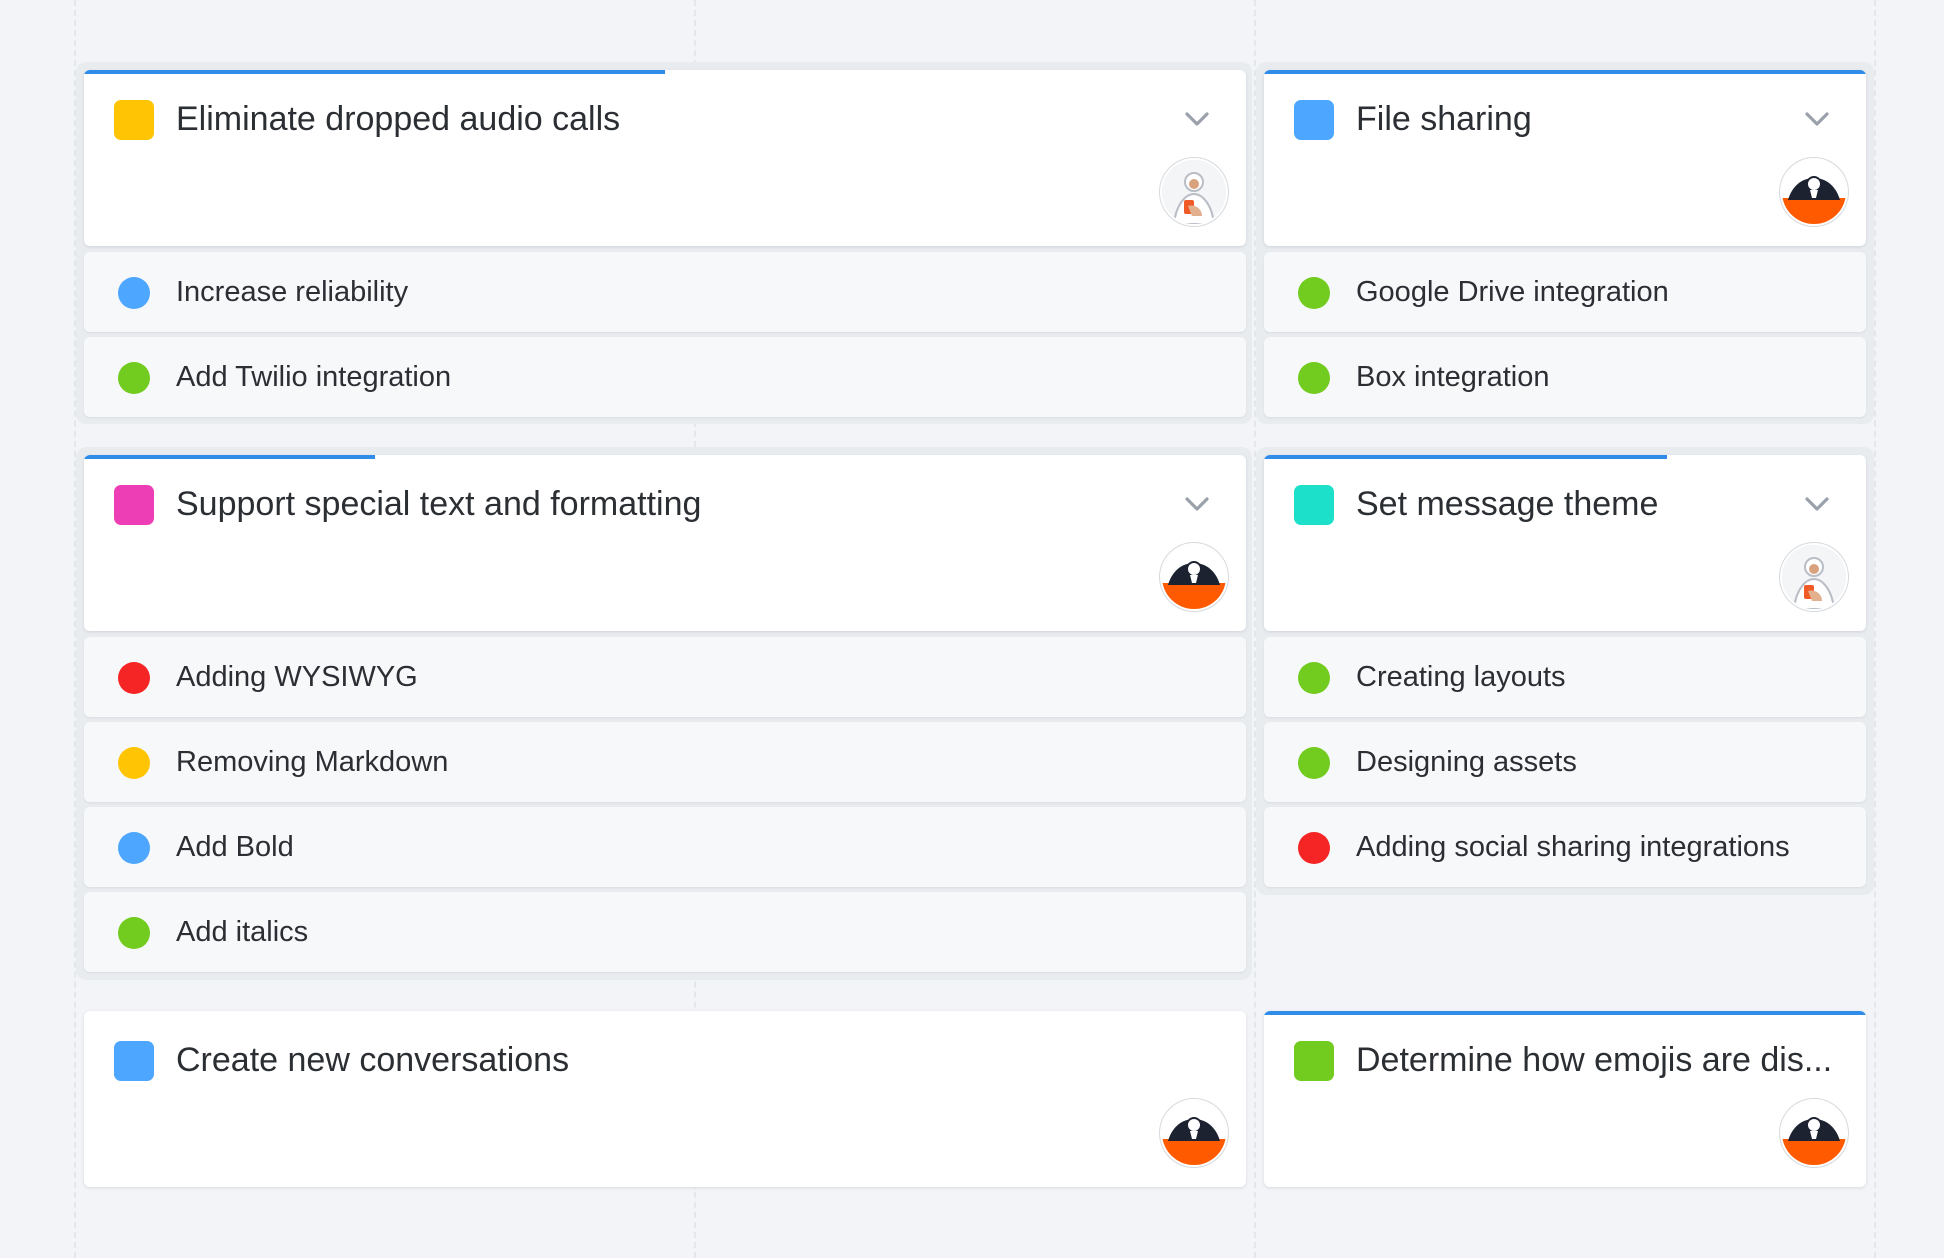  Describe the element at coordinates (665, 377) in the screenshot. I see `list-item: Add Twilio integration` at that location.